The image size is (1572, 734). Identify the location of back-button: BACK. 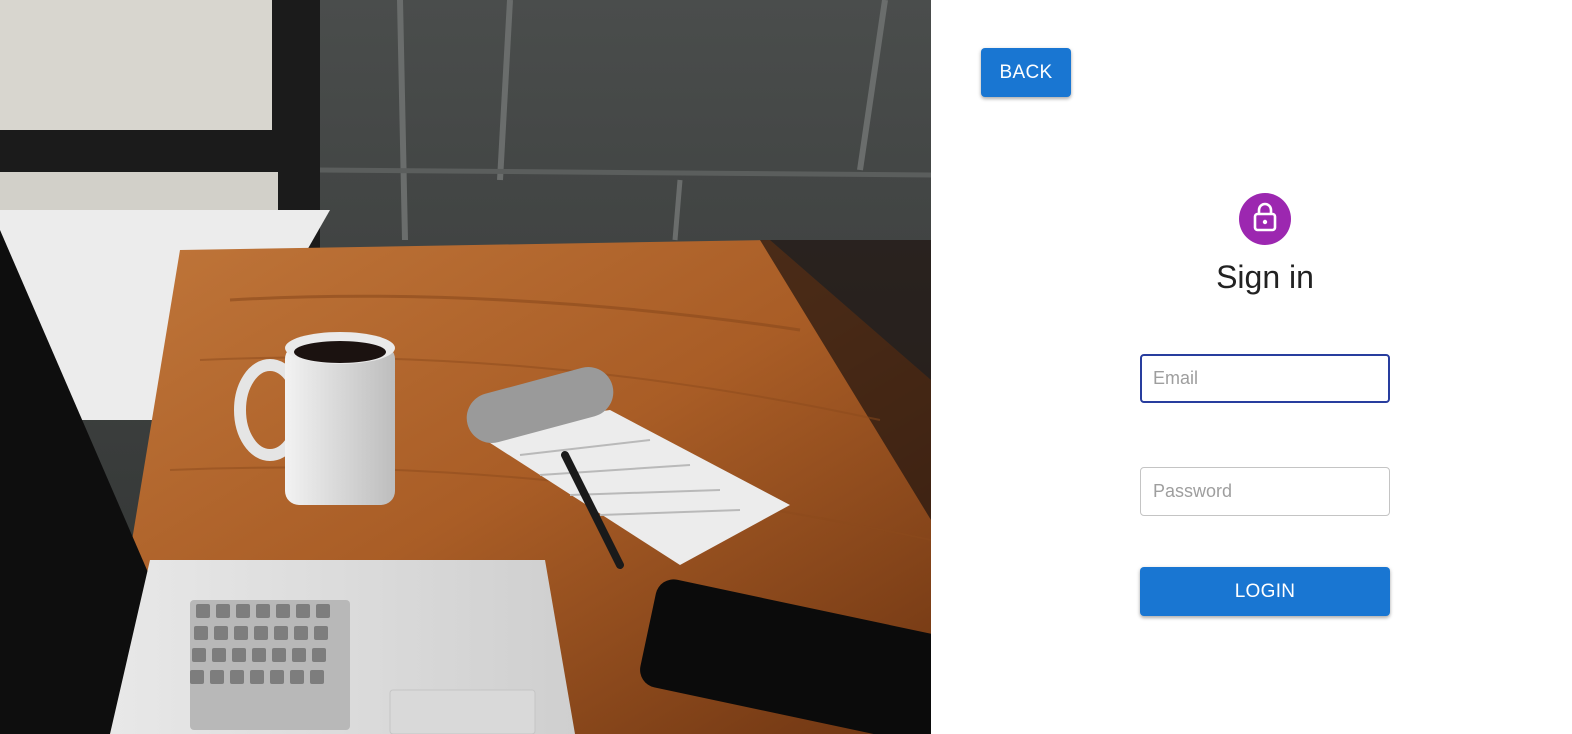
(1026, 72).